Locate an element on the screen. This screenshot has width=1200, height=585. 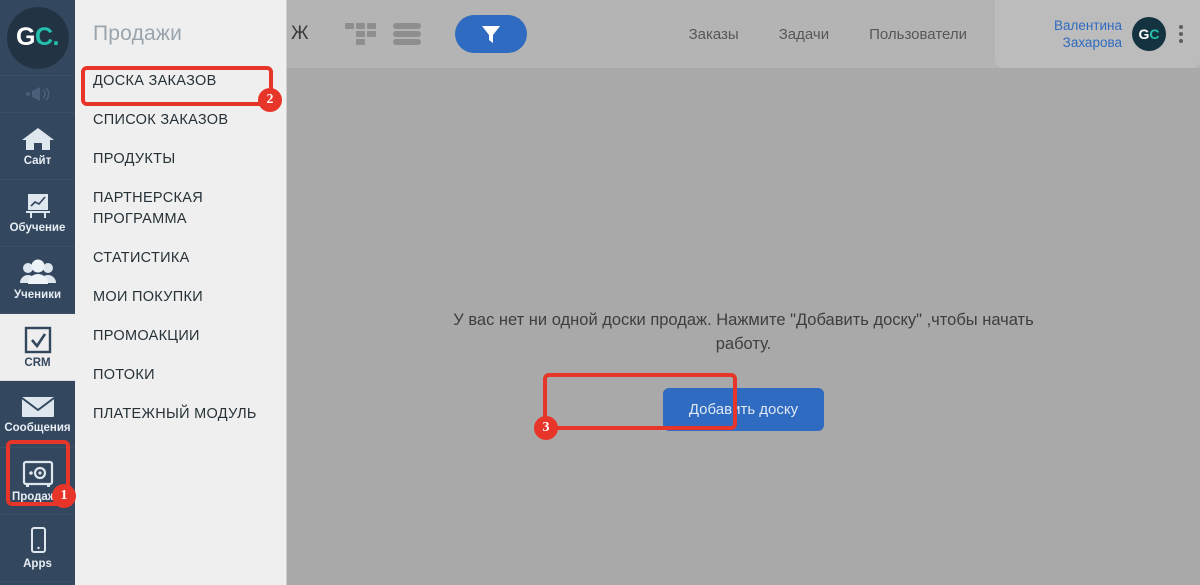
user-name: Валентина Захарова is located at coordinates (1088, 34).